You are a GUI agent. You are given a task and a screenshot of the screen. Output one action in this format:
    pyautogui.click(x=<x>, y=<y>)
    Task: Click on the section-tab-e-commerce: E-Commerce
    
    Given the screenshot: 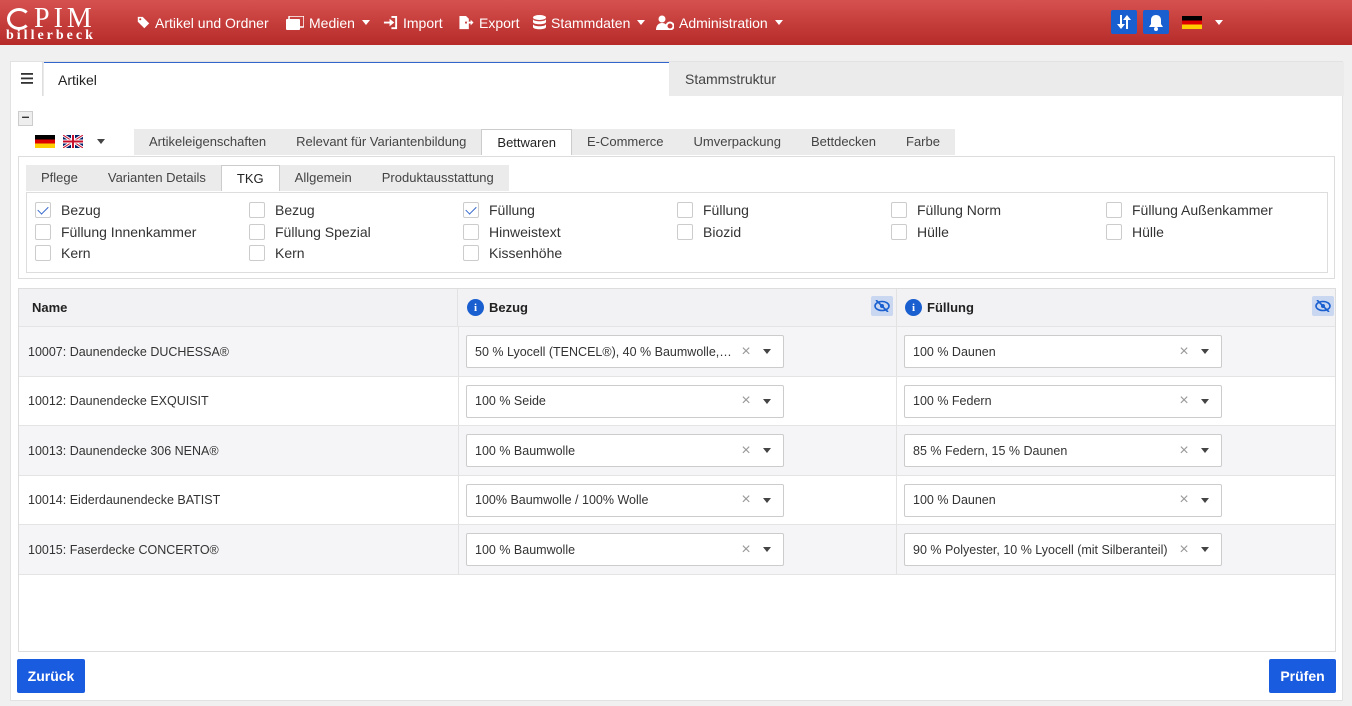 What is the action you would take?
    pyautogui.click(x=625, y=142)
    